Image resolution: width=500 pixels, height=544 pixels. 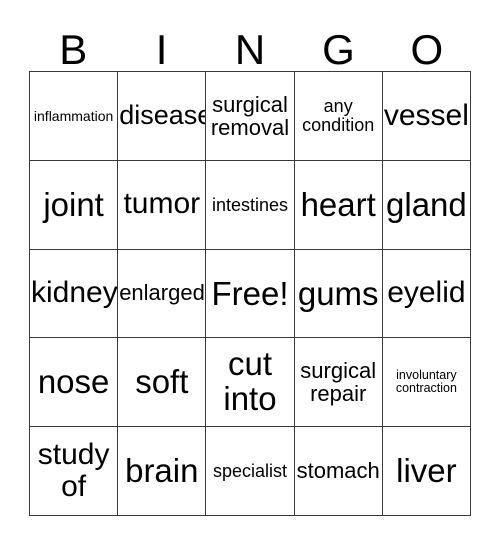 I want to click on bingo-cell-label: eyelid, so click(x=426, y=293).